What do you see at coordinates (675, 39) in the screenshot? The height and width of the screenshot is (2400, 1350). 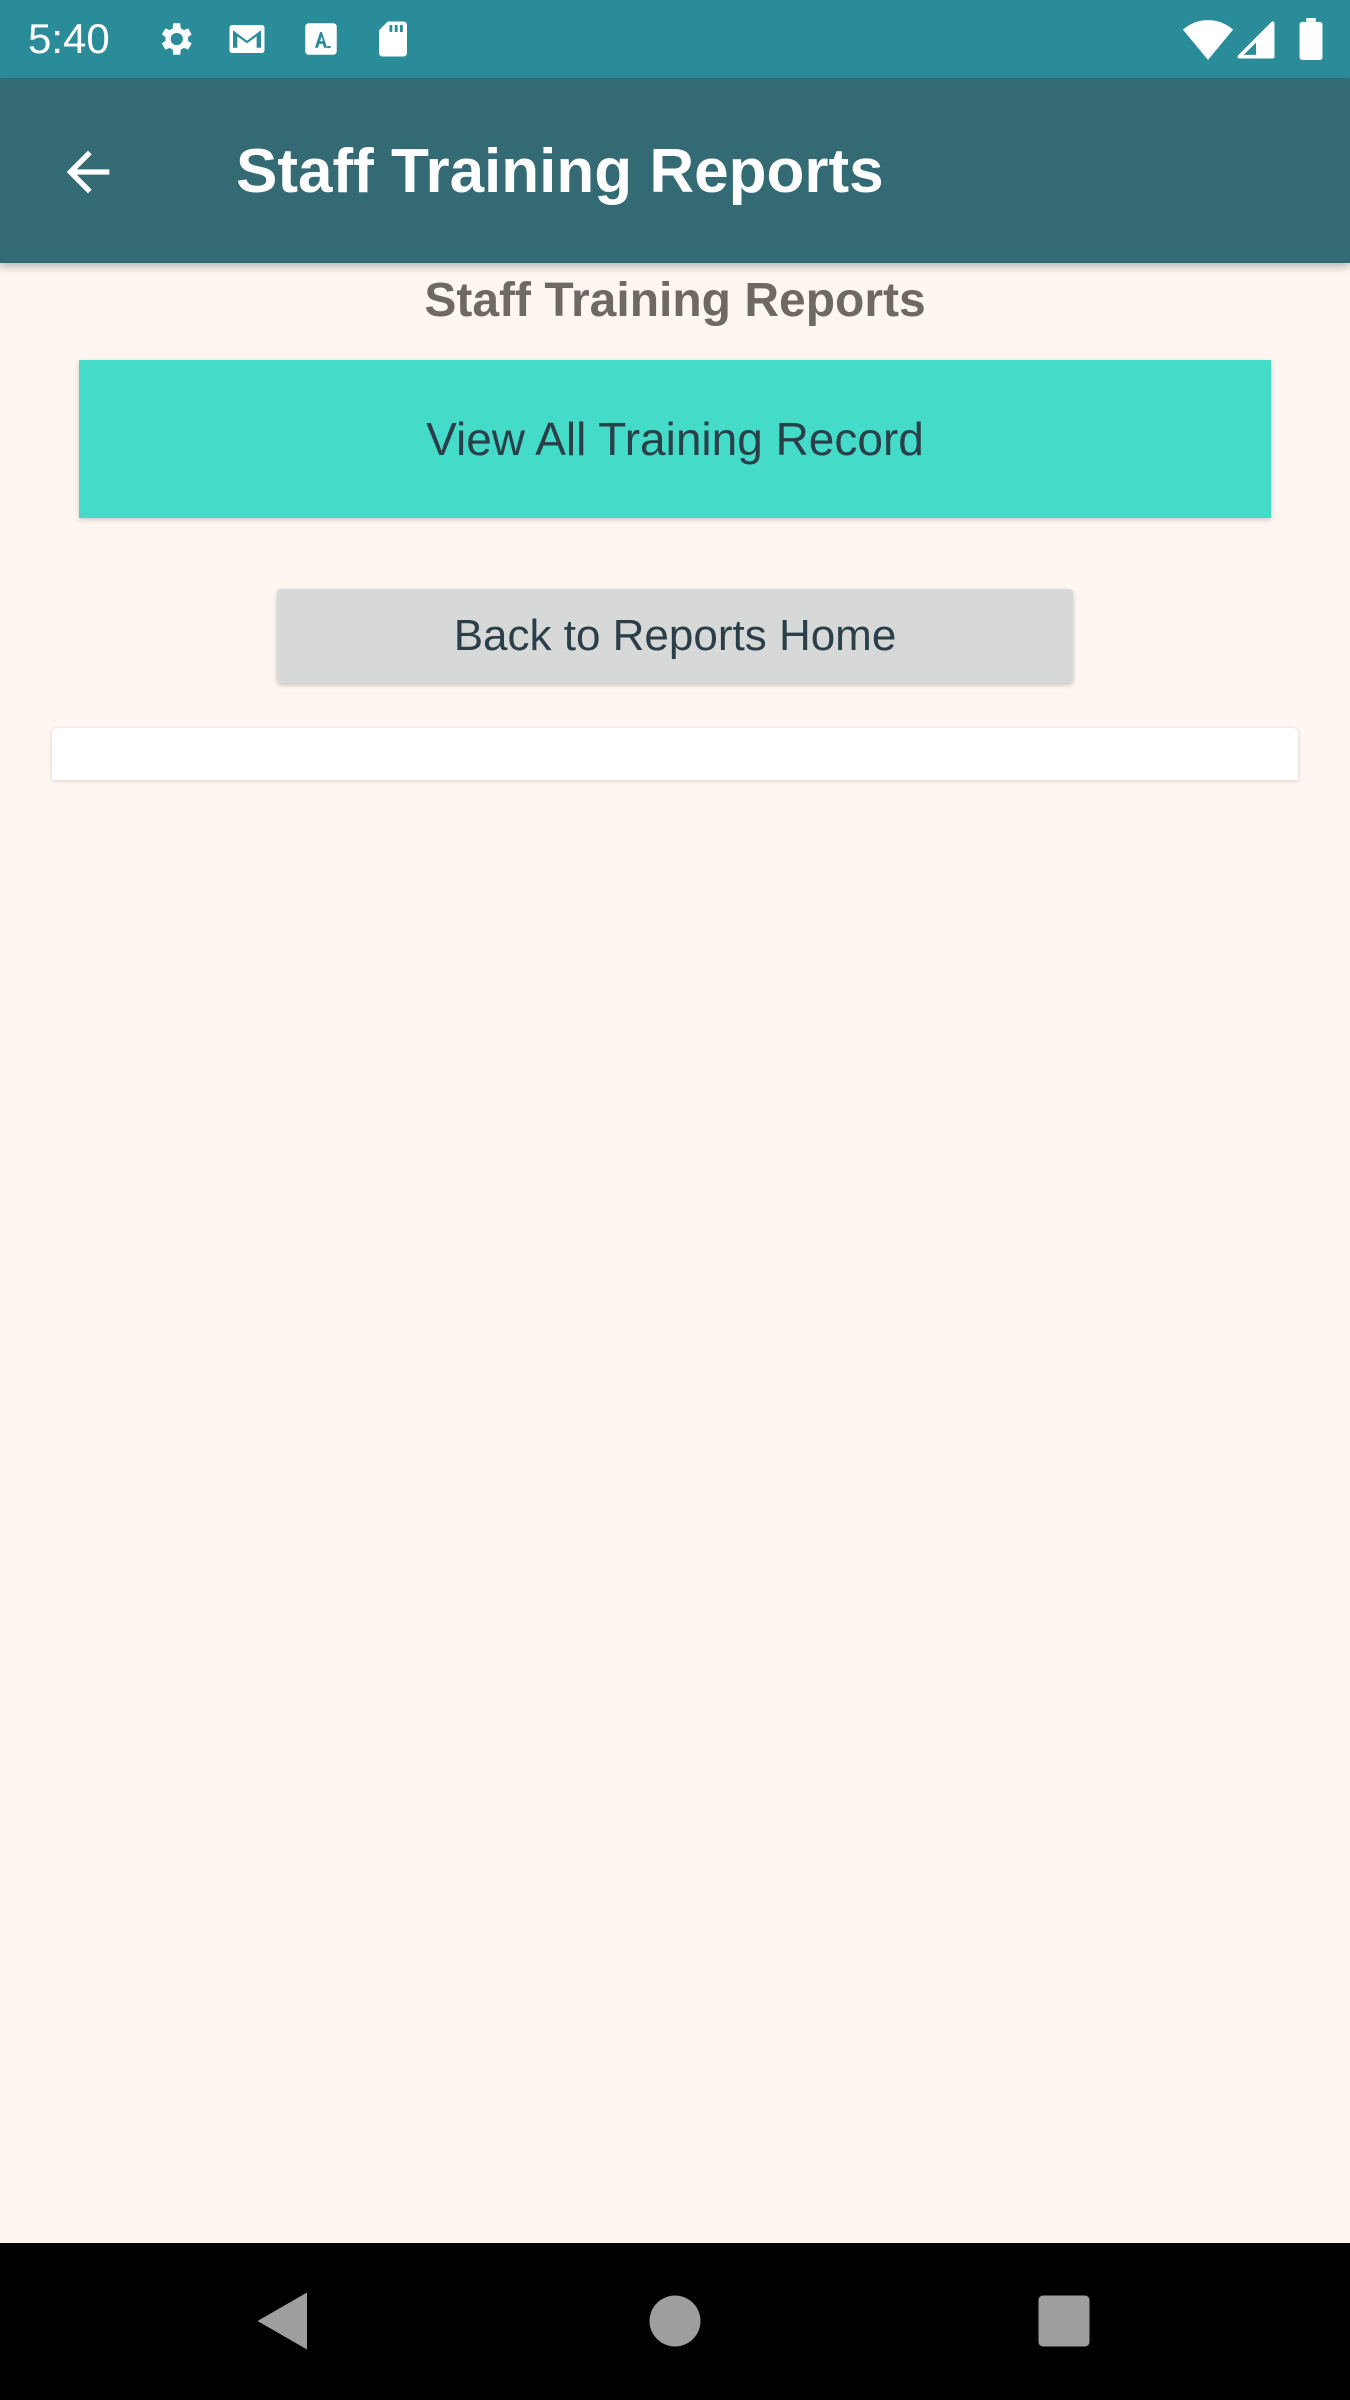 I see `status-bar: 5:40` at bounding box center [675, 39].